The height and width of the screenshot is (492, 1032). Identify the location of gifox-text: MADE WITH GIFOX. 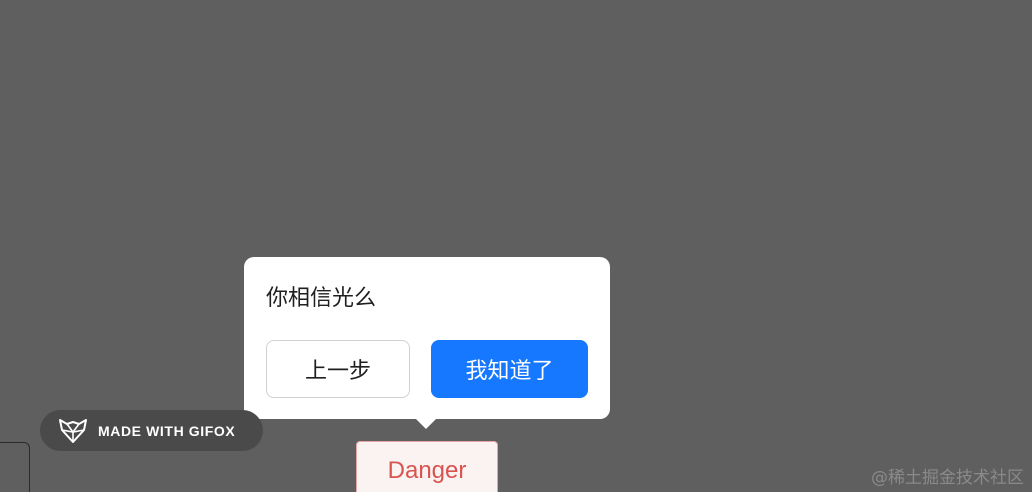
(167, 430).